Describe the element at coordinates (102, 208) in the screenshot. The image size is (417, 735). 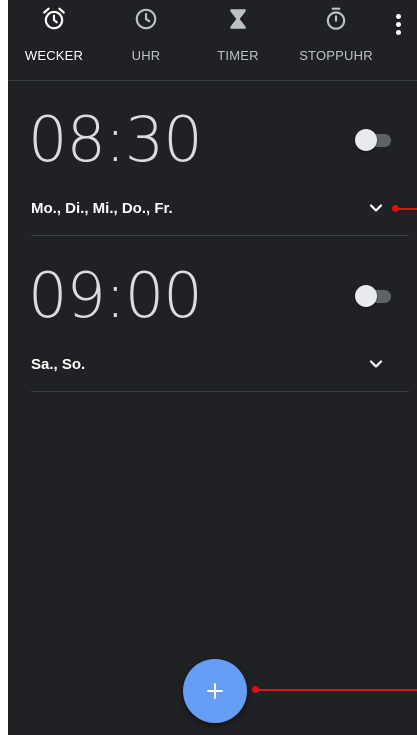
I see `alarm-days: Mo., Di., Mi., Do., Fr.` at that location.